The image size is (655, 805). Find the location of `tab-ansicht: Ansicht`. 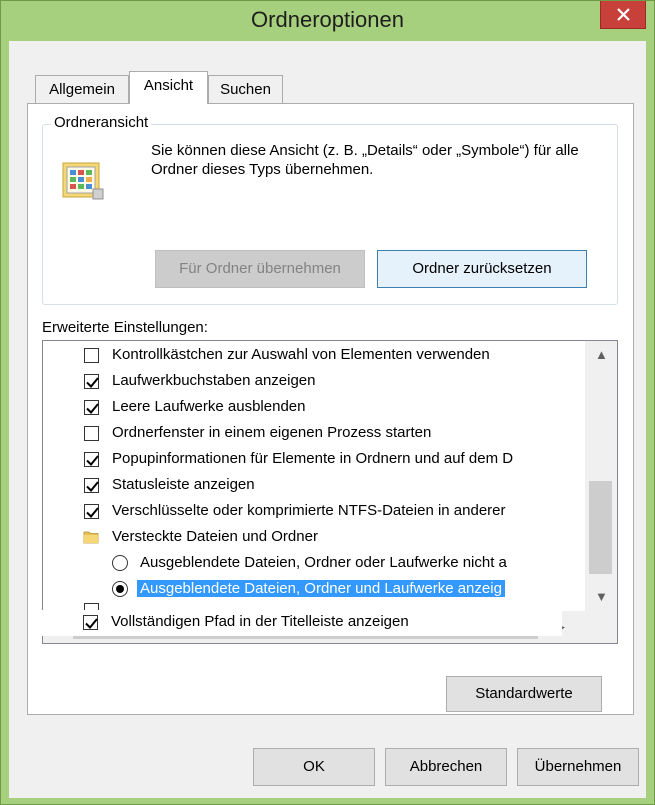

tab-ansicht: Ansicht is located at coordinates (168, 87).